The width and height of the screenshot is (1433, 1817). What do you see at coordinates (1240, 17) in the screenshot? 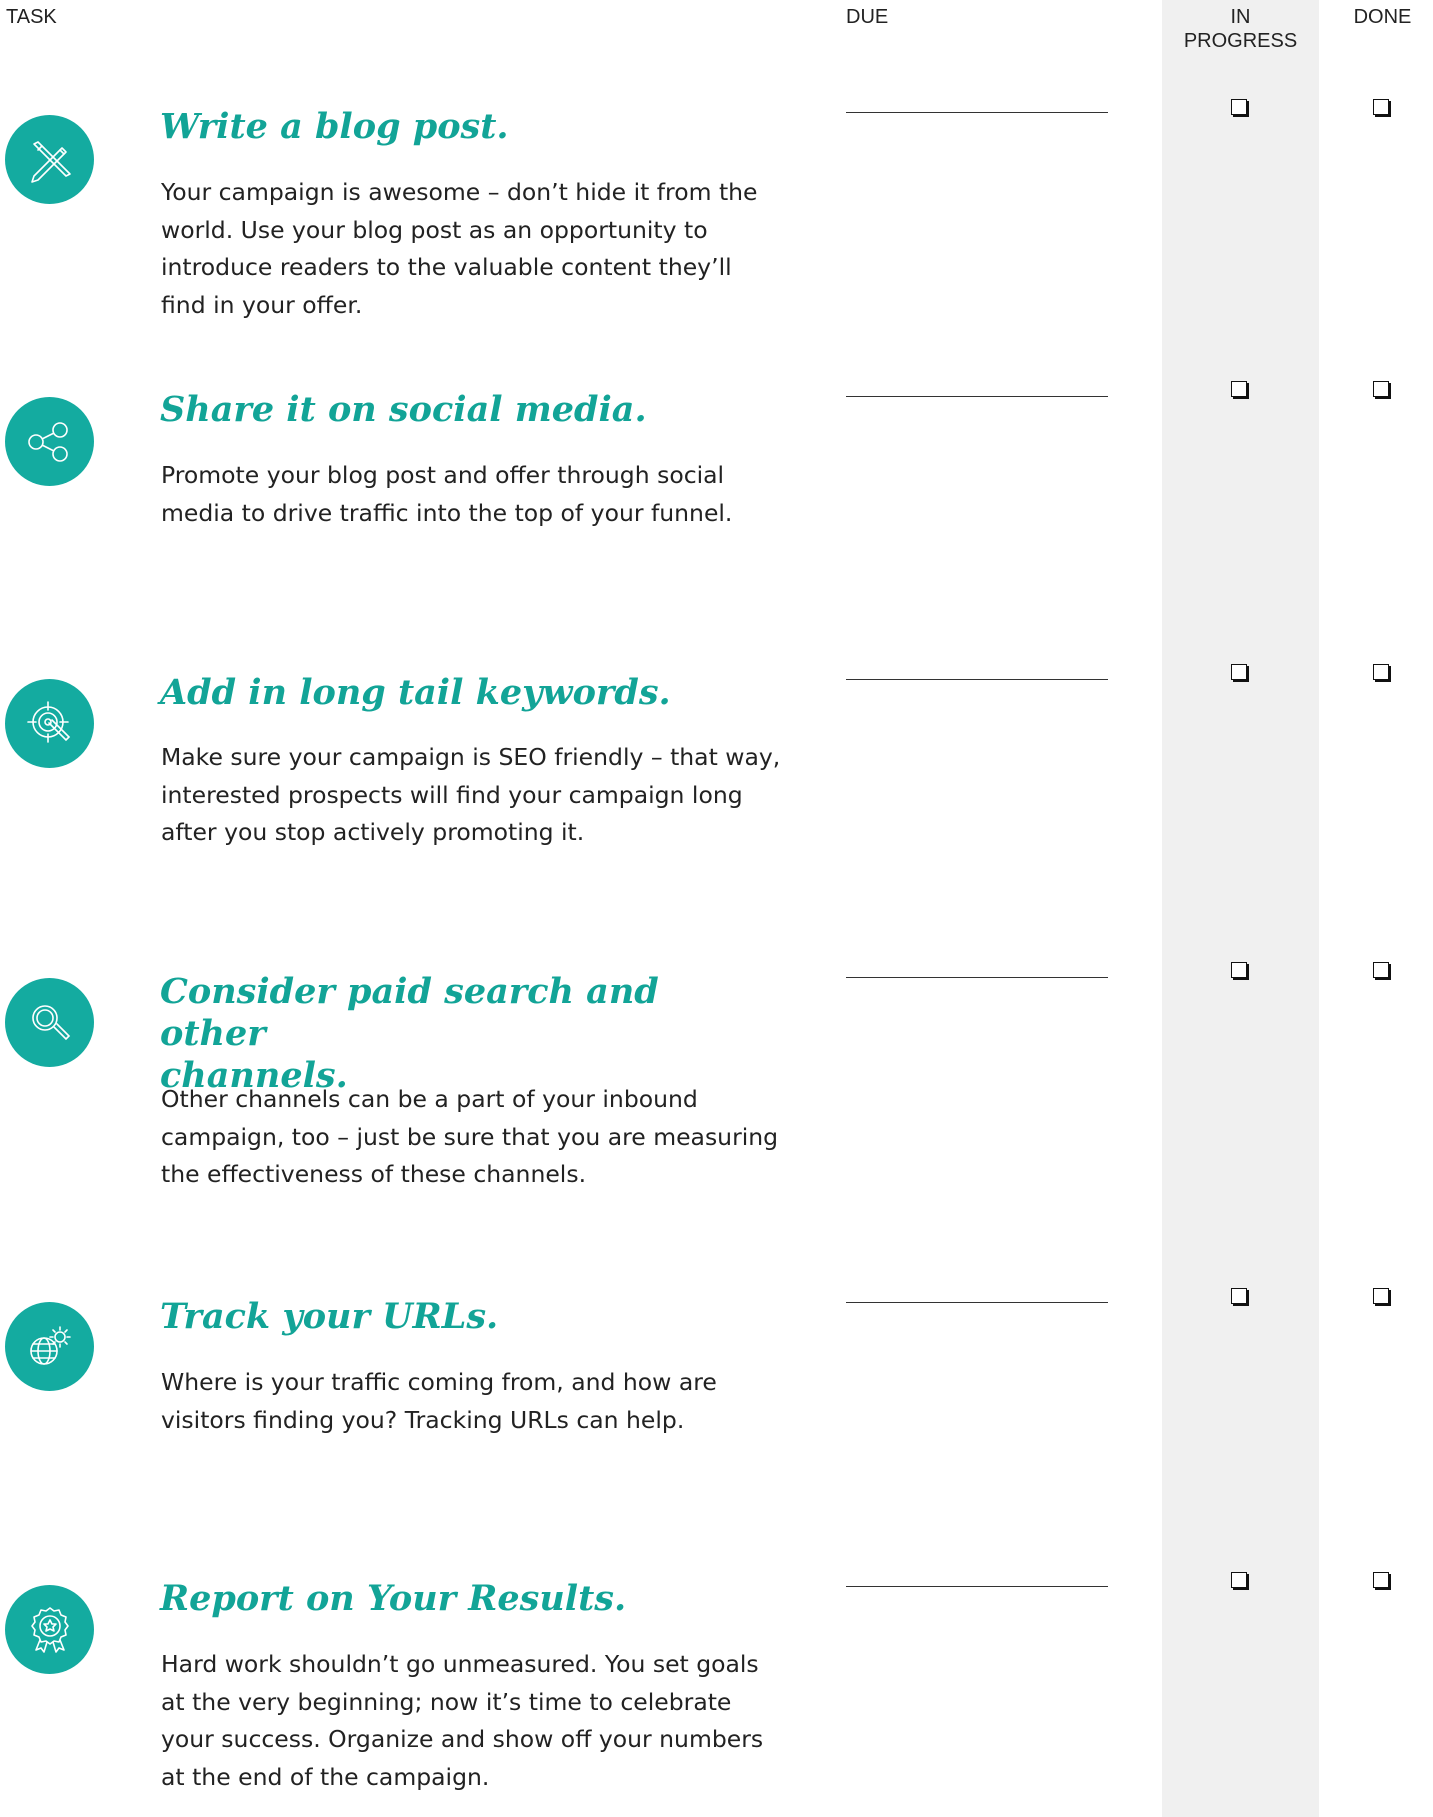
I see `column-header-in-progress-line1: IN` at bounding box center [1240, 17].